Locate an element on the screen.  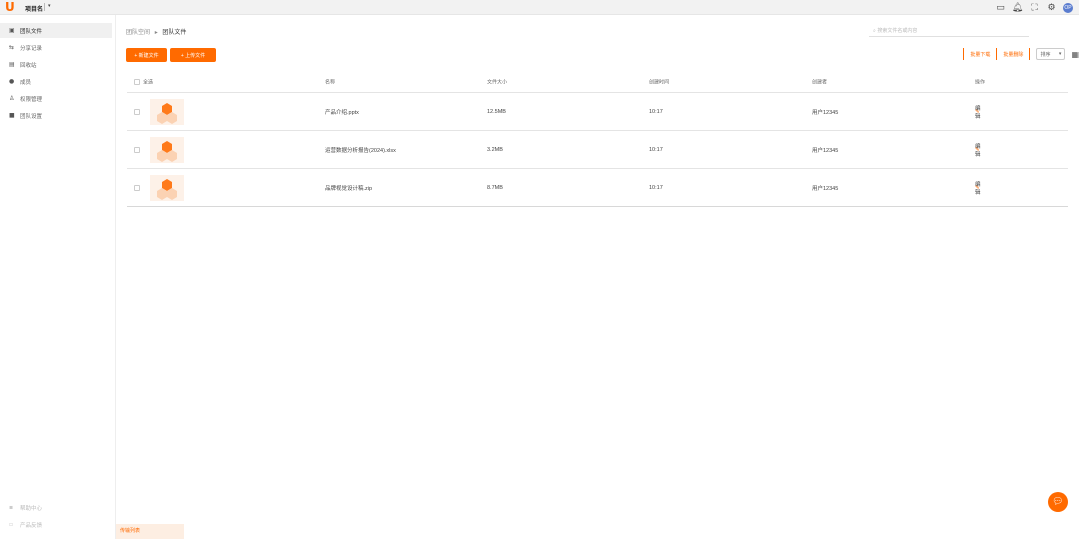
sidebar-item-label: 帮助中心 is located at coordinates (31, 508).